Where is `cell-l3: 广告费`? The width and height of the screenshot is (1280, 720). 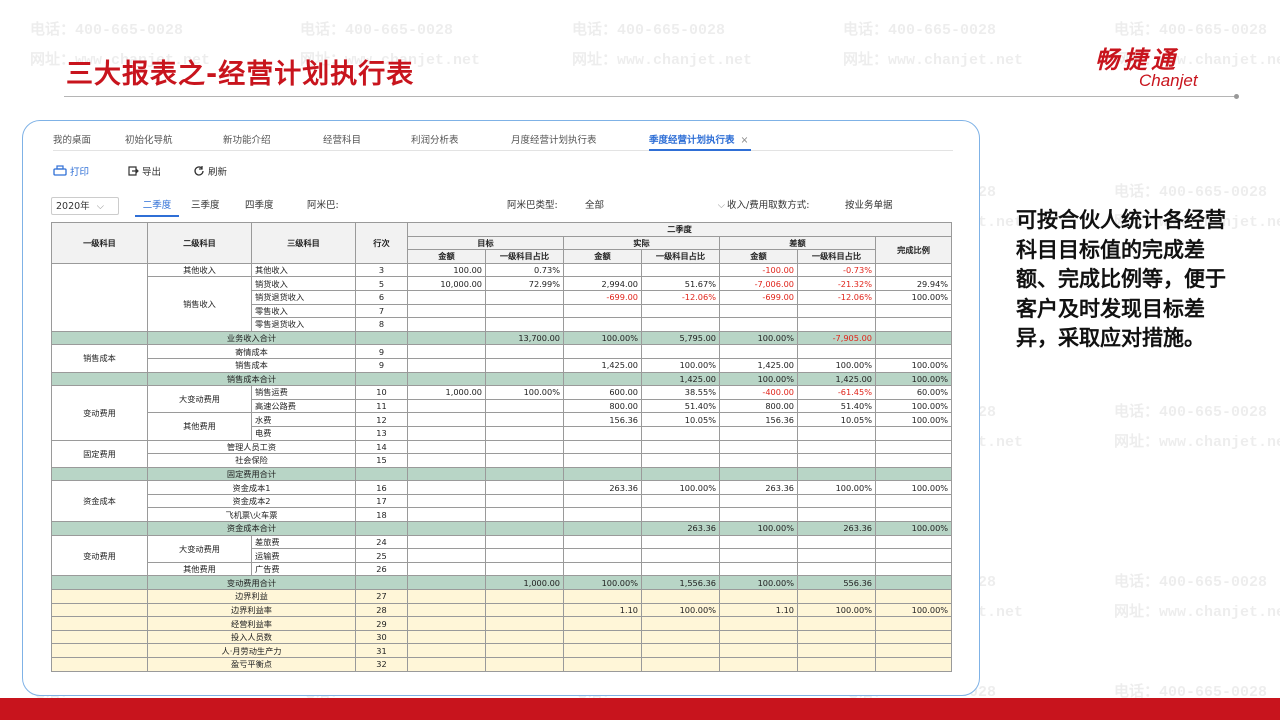 cell-l3: 广告费 is located at coordinates (303, 569).